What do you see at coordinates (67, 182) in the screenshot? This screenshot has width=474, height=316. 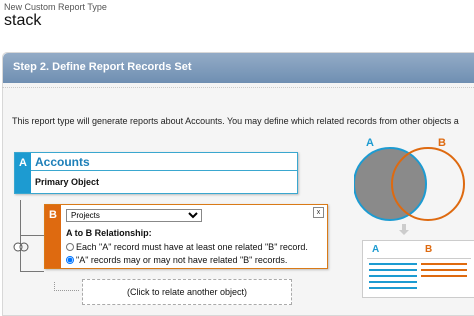 I see `object-a-subtitle: Primary Object` at bounding box center [67, 182].